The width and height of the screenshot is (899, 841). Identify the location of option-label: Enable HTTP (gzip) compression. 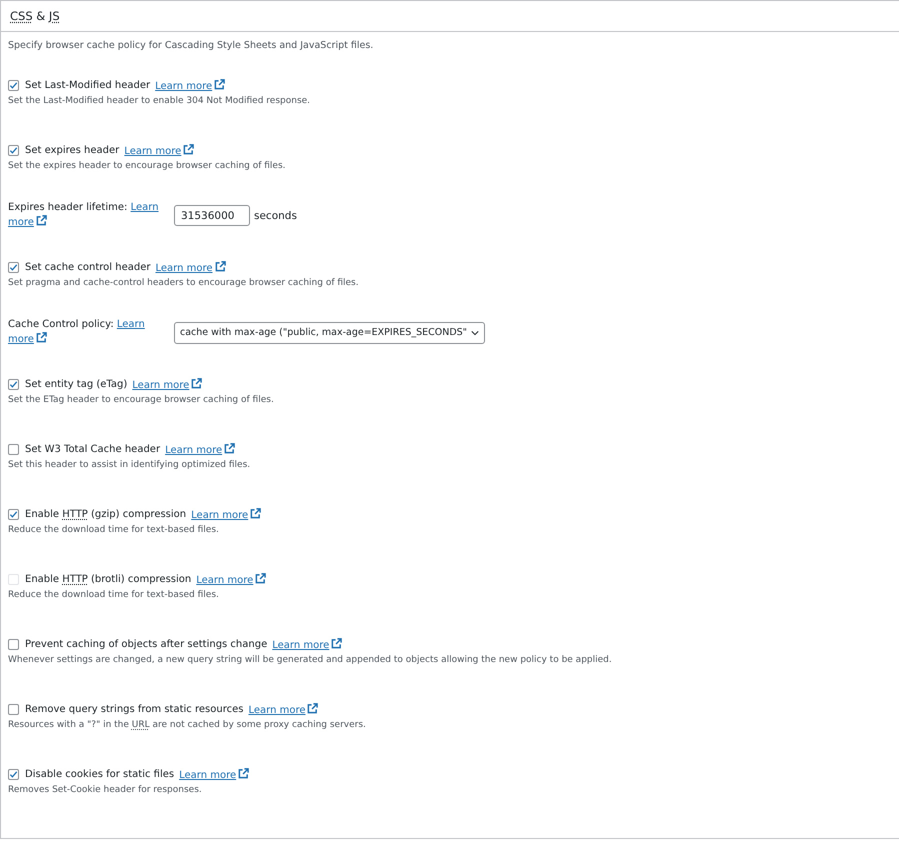
(105, 514).